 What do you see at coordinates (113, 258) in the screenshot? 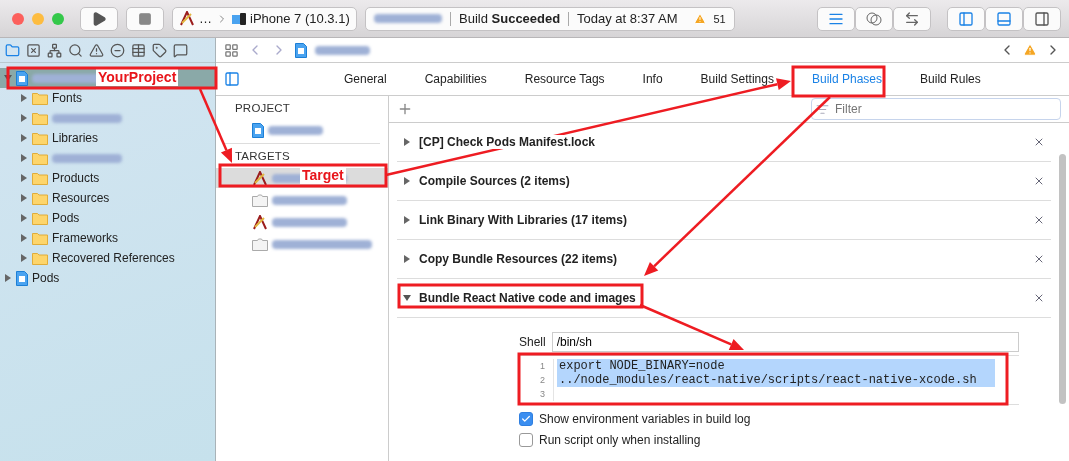
I see `tree-item-label: Recovered References` at bounding box center [113, 258].